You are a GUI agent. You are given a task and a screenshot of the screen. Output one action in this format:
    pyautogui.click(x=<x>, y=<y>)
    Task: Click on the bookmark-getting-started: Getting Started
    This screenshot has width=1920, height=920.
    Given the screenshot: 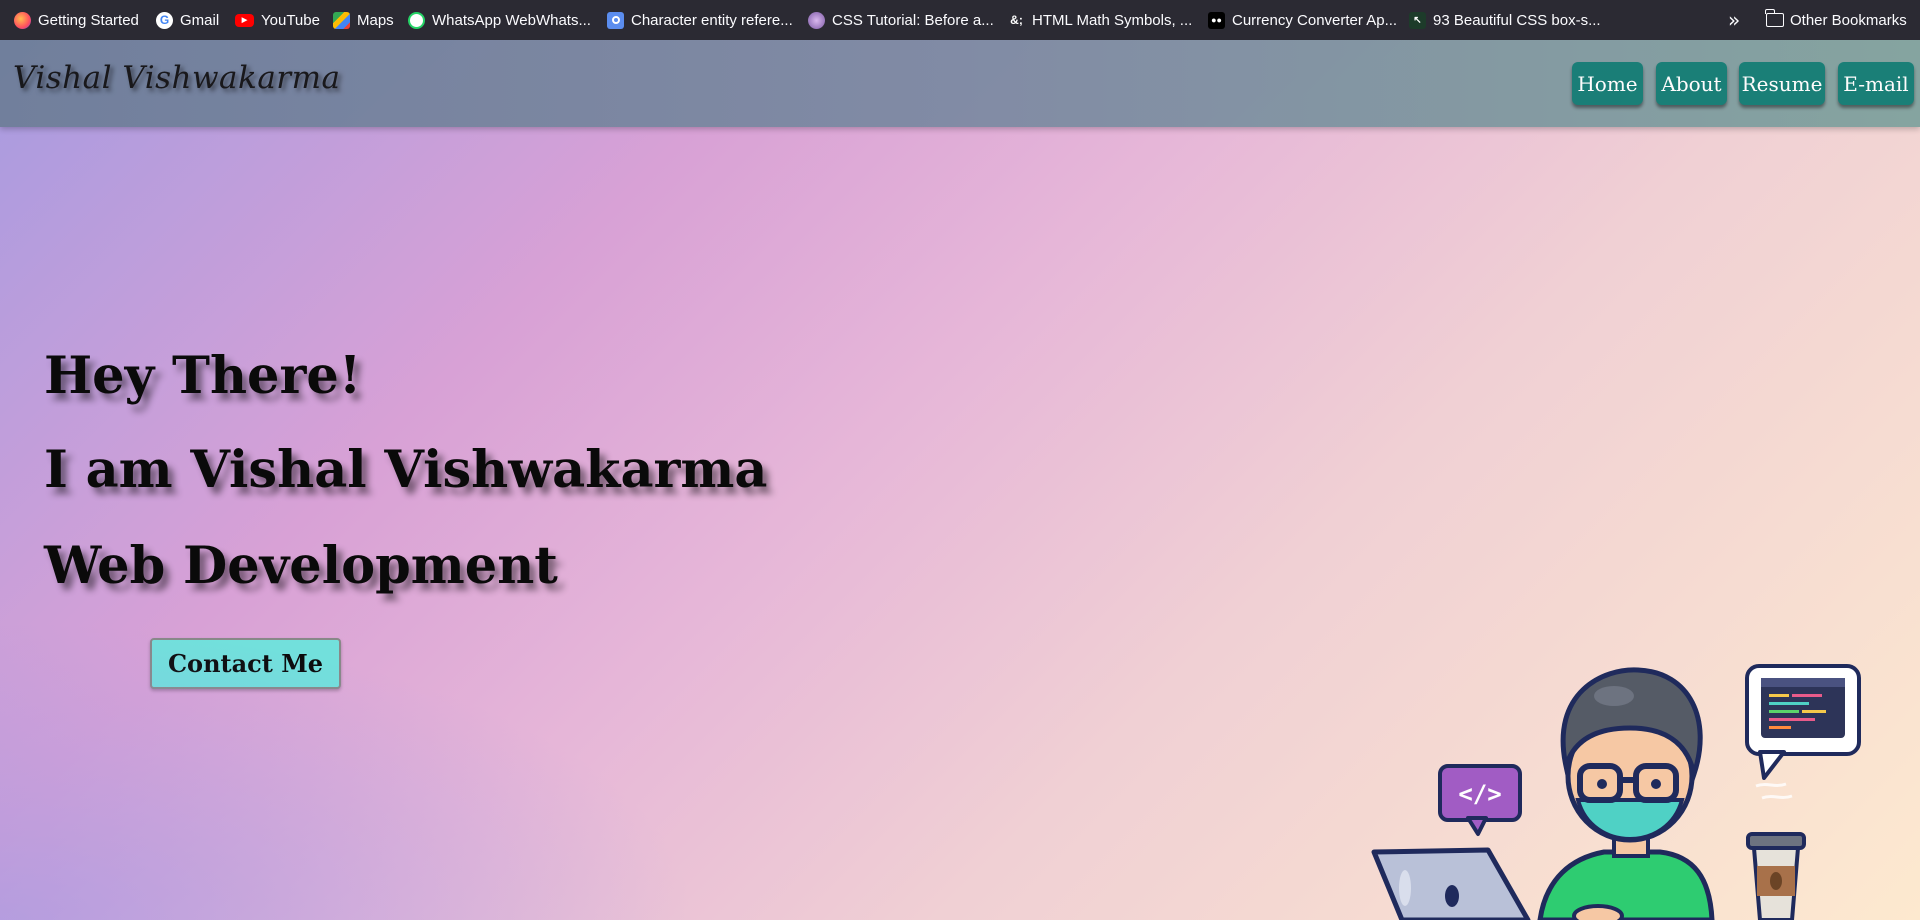 What is the action you would take?
    pyautogui.click(x=76, y=20)
    